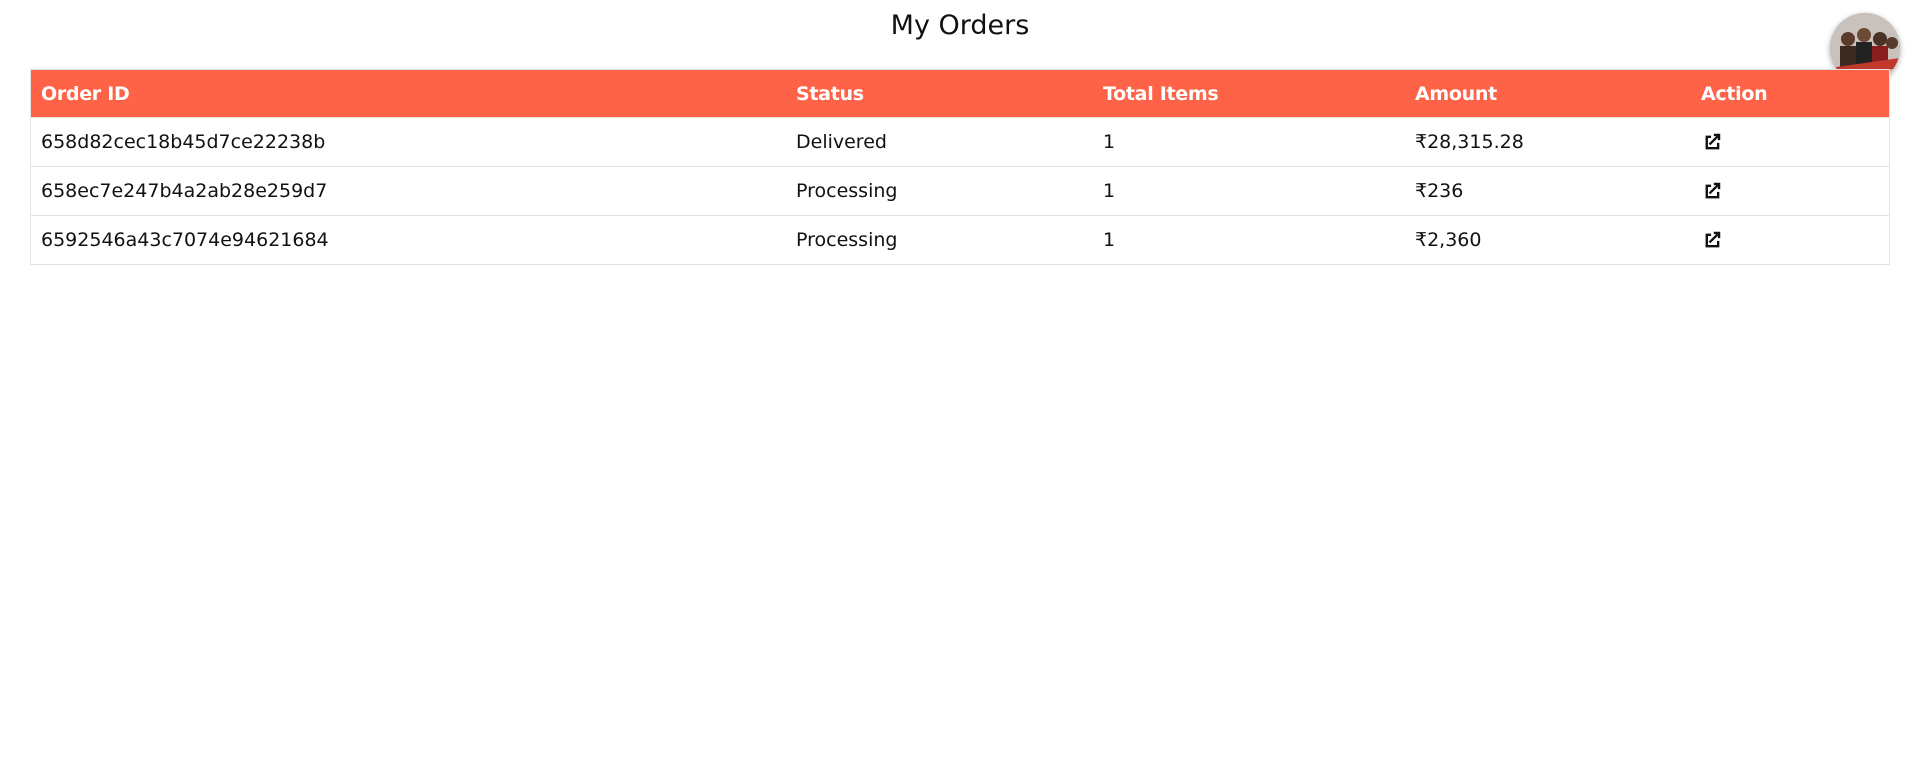  I want to click on amount-cell: ₹2,360, so click(1548, 240).